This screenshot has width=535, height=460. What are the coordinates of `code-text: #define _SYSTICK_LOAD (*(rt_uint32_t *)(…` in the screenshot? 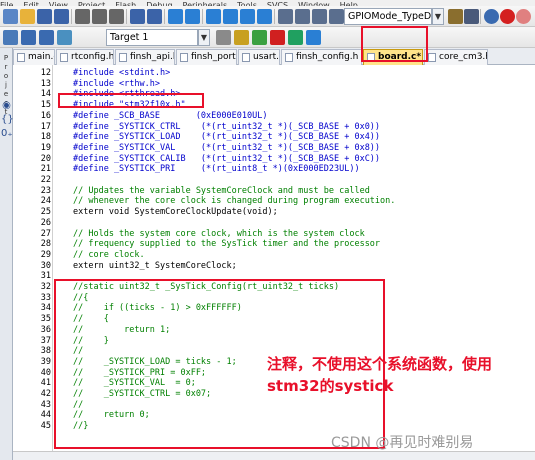 It's located at (227, 137).